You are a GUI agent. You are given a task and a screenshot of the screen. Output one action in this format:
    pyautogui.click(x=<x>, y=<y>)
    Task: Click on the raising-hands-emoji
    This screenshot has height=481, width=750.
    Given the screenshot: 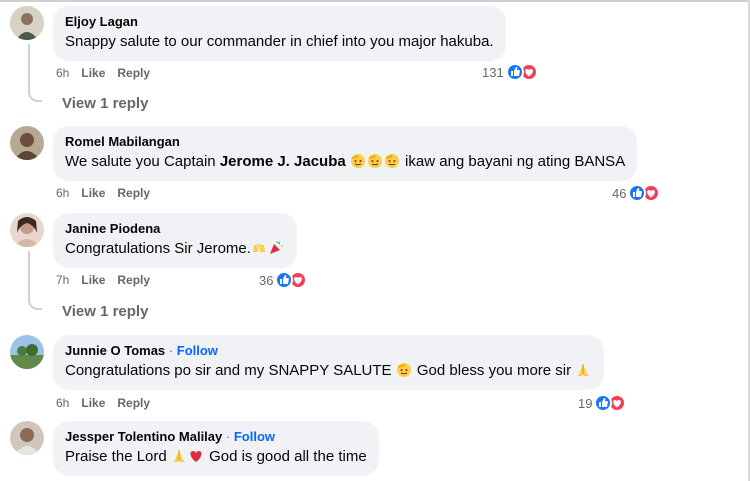 What is the action you would take?
    pyautogui.click(x=259, y=248)
    